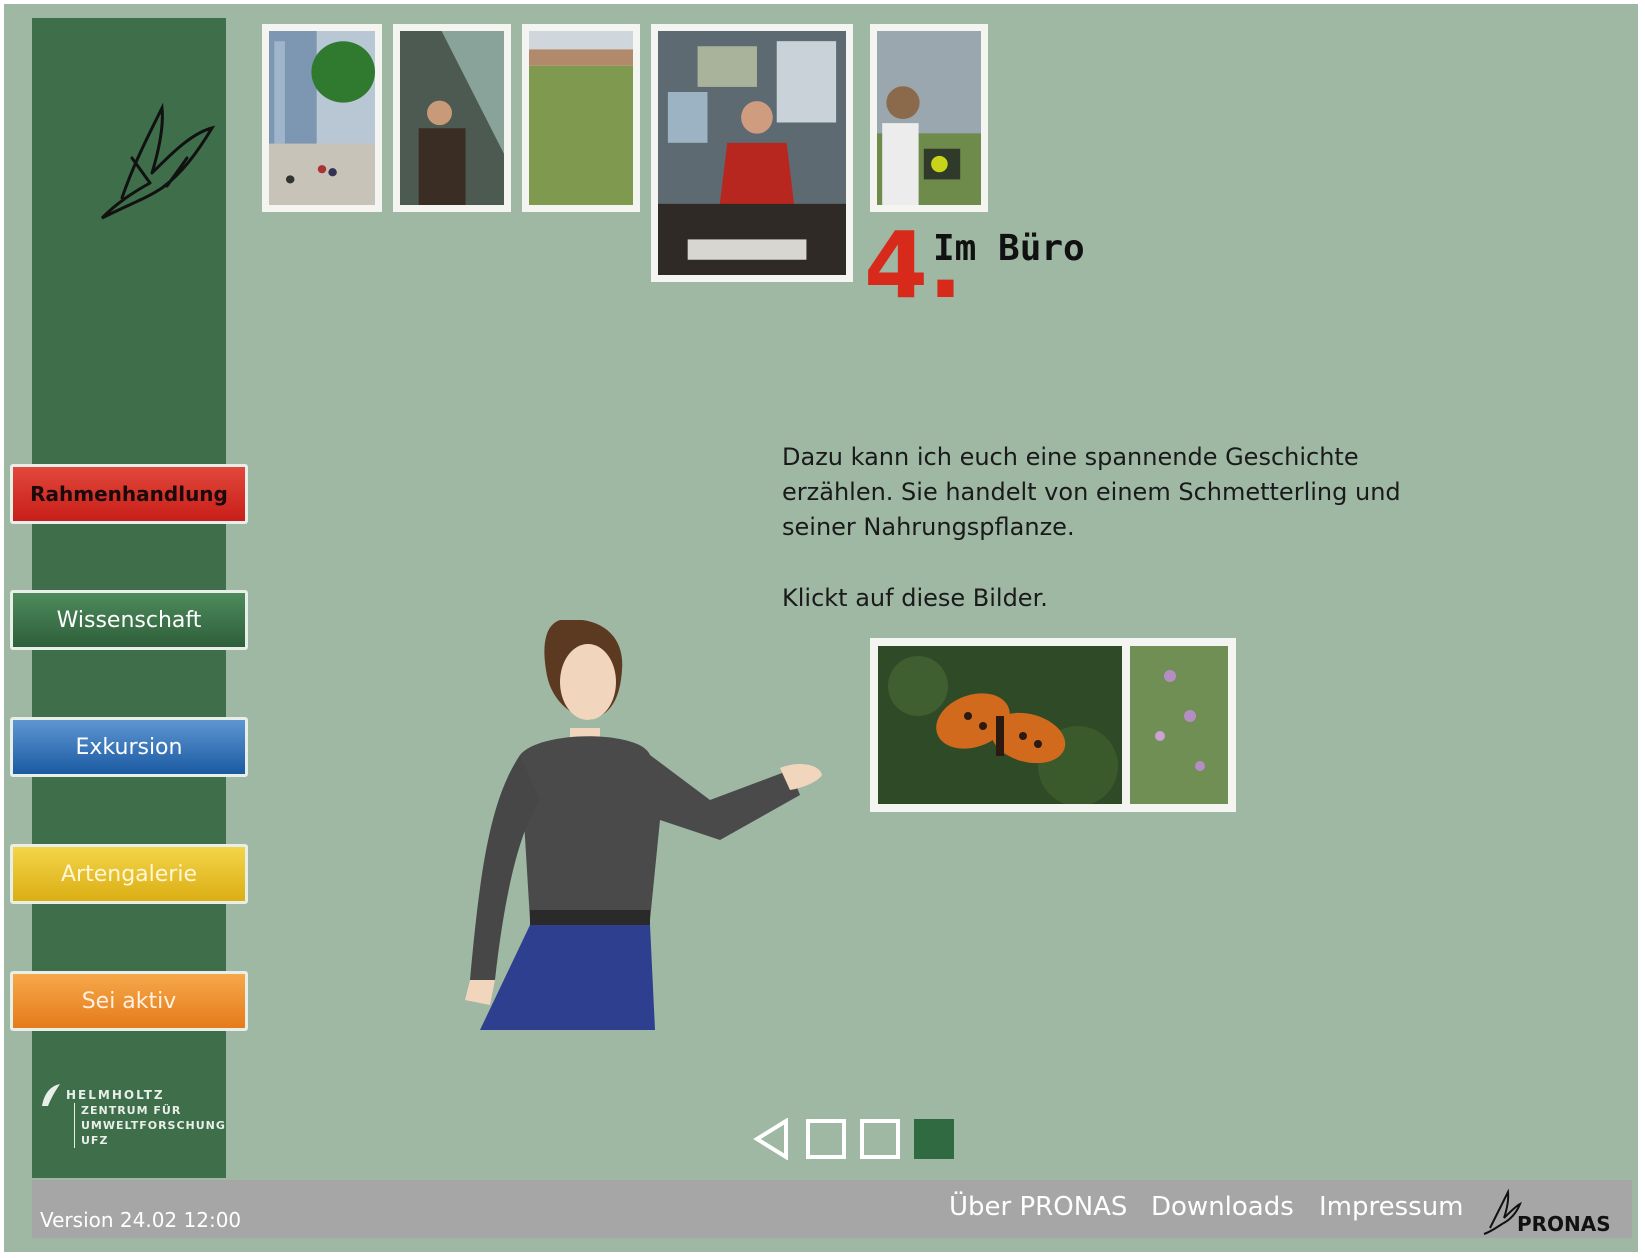  What do you see at coordinates (150, 1110) in the screenshot?
I see `helmholtz-line1: ZENTRUM FÜR` at bounding box center [150, 1110].